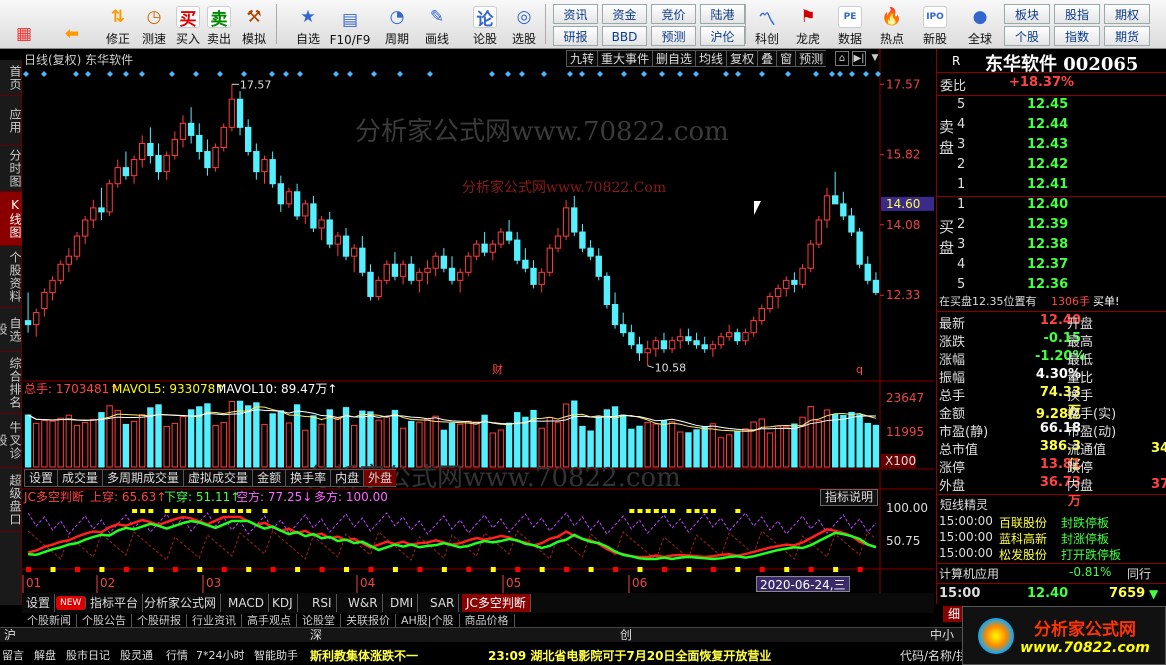  I want to click on toolbar-select-button: ◎ 选股, so click(524, 24).